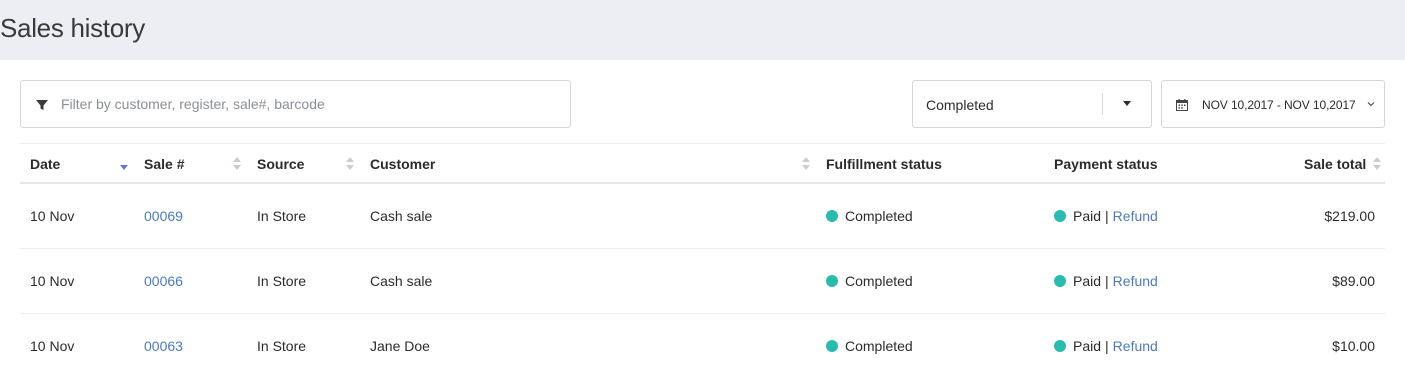 This screenshot has height=378, width=1405. I want to click on sale-number-link: 00069, so click(163, 216).